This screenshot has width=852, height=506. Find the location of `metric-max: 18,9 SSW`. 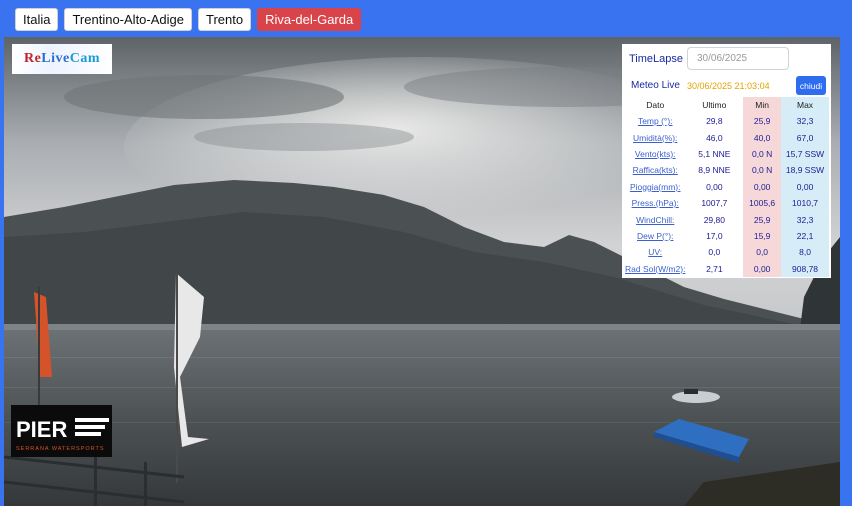

metric-max: 18,9 SSW is located at coordinates (805, 170).